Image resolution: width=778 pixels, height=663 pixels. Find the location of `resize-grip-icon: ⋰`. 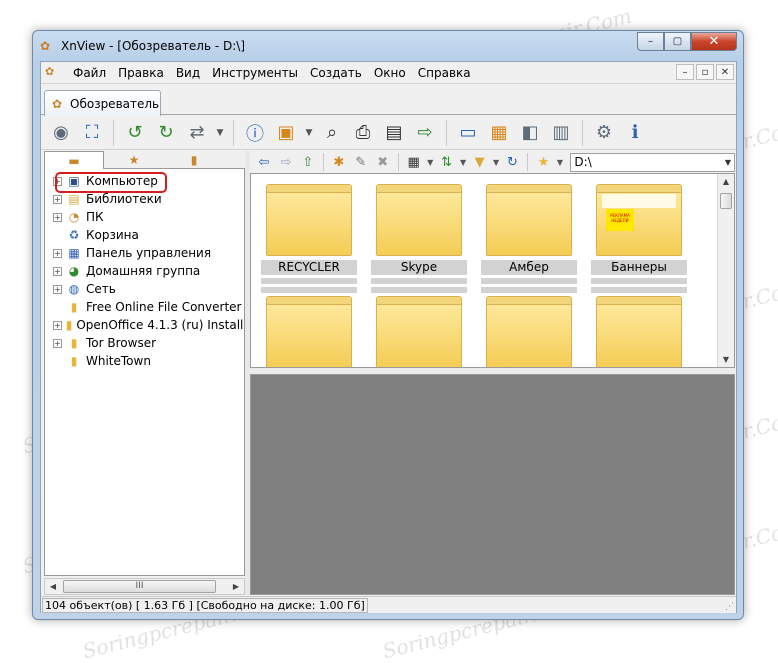

resize-grip-icon: ⋰ is located at coordinates (729, 607).